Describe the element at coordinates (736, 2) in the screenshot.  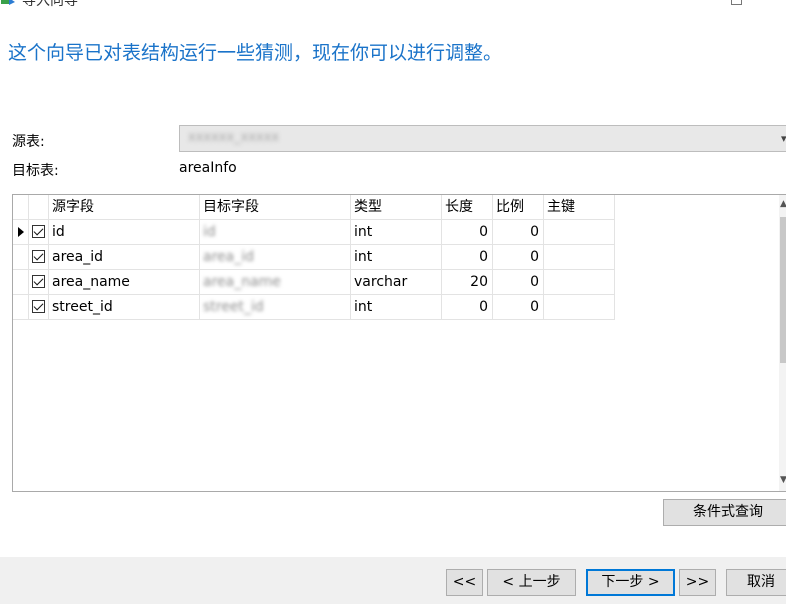
I see `maximize-button` at that location.